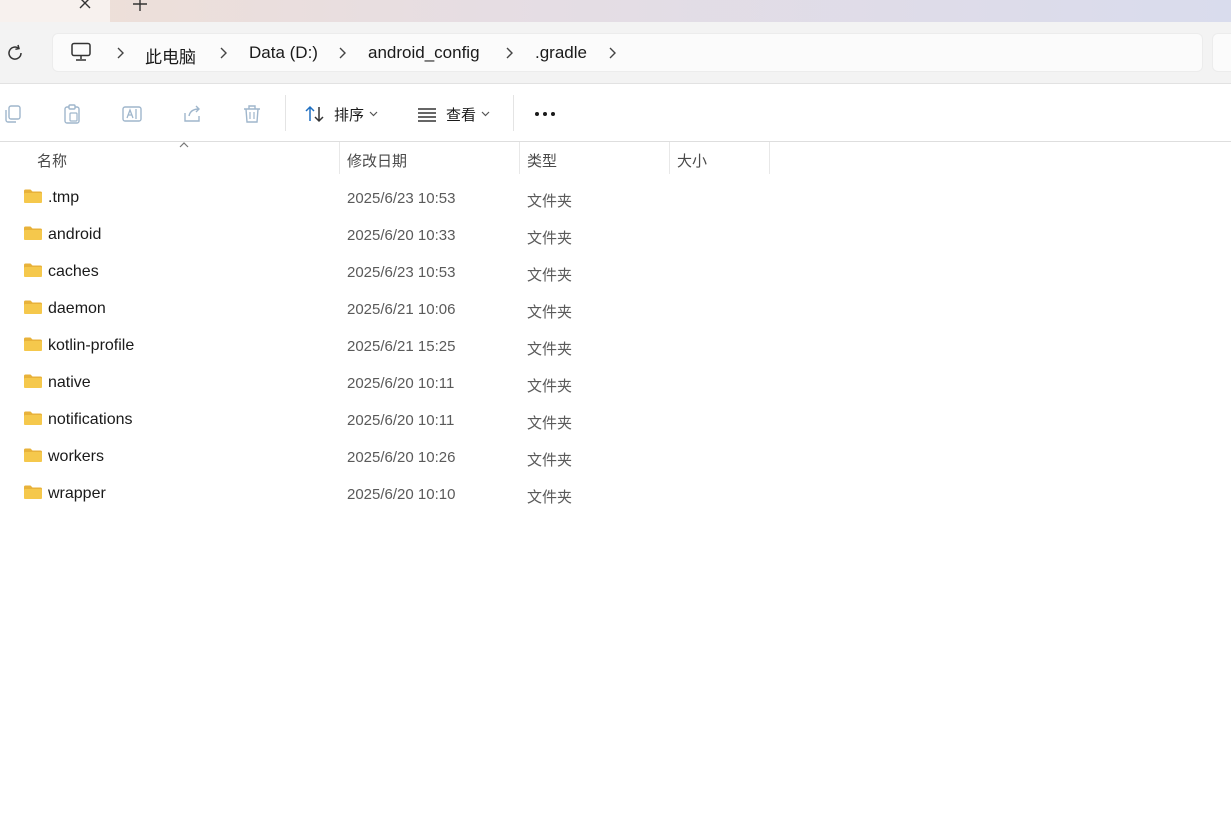 This screenshot has height=817, width=1231. I want to click on file-row: caches 2025/6/23 10:53 文件夹, so click(390, 272).